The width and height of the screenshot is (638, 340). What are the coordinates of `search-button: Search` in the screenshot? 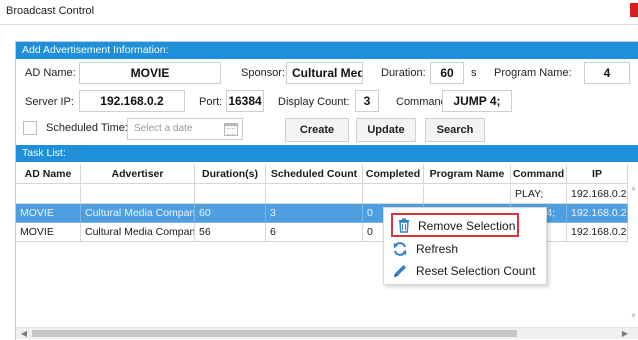 It's located at (455, 130).